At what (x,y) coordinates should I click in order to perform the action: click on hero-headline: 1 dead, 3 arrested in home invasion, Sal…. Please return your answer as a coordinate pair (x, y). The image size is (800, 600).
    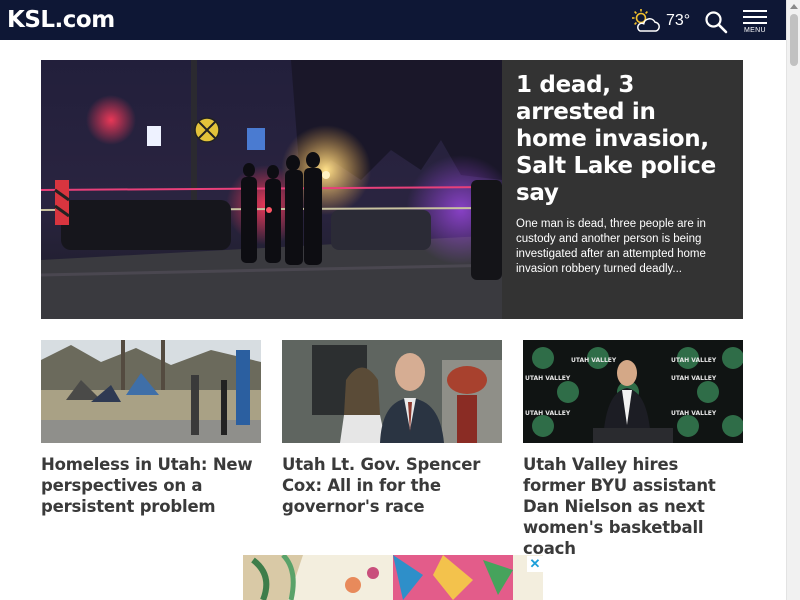
    Looking at the image, I should click on (622, 139).